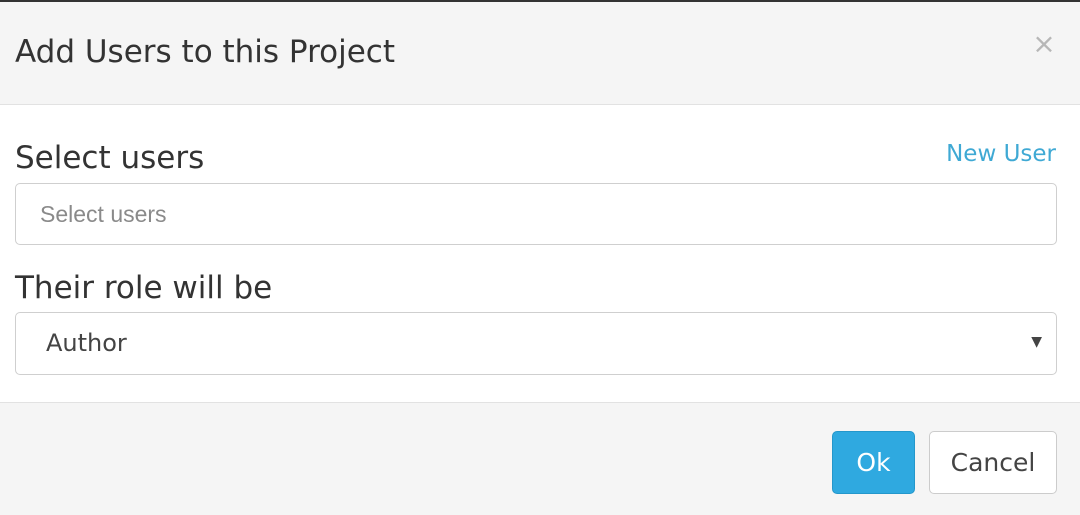 This screenshot has height=515, width=1080. What do you see at coordinates (1044, 44) in the screenshot?
I see `close-icon: ×` at bounding box center [1044, 44].